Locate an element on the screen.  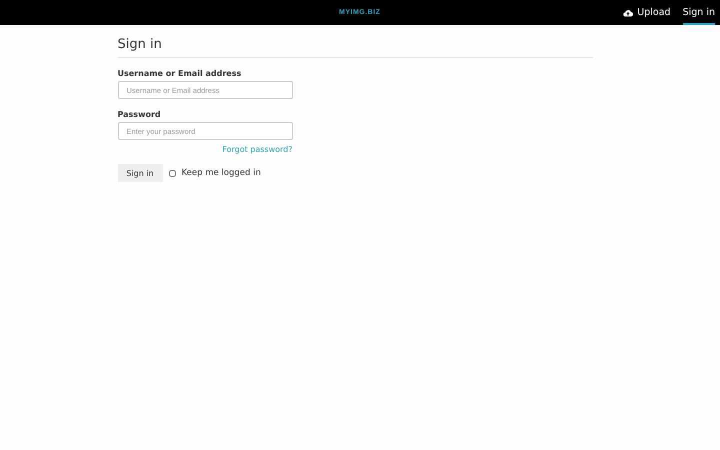
remember-label: Keep me logged in is located at coordinates (221, 173).